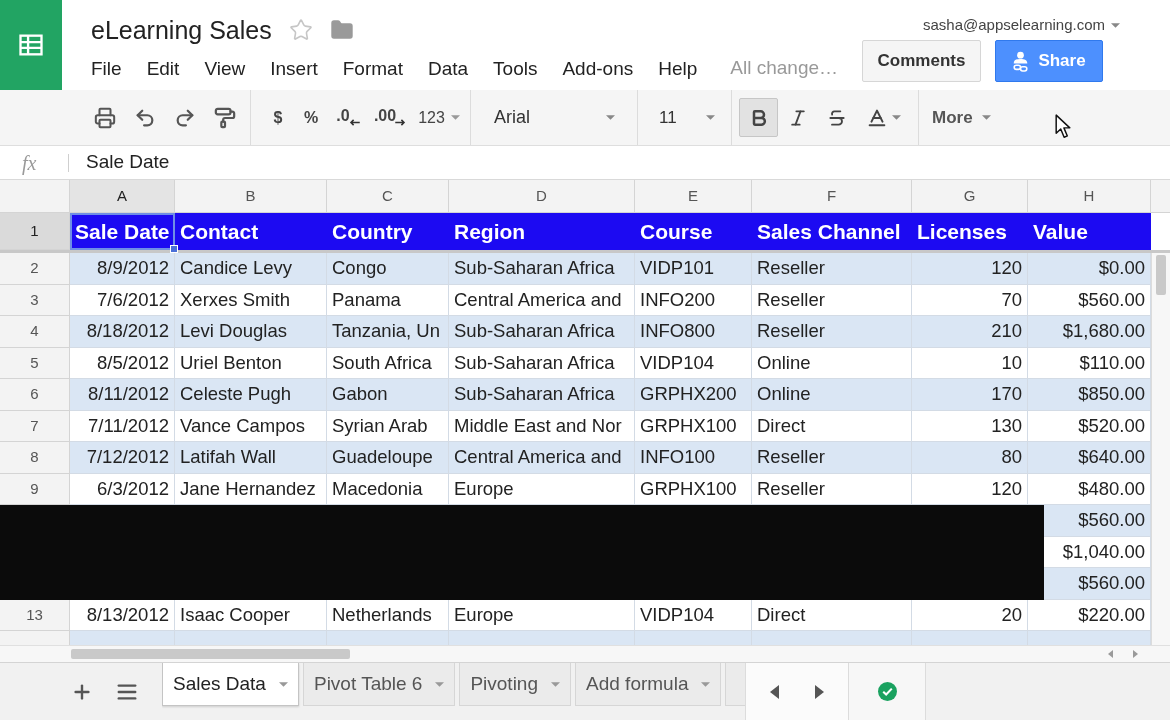 Image resolution: width=1170 pixels, height=720 pixels. What do you see at coordinates (311, 117) in the screenshot?
I see `percent-format-button: %` at bounding box center [311, 117].